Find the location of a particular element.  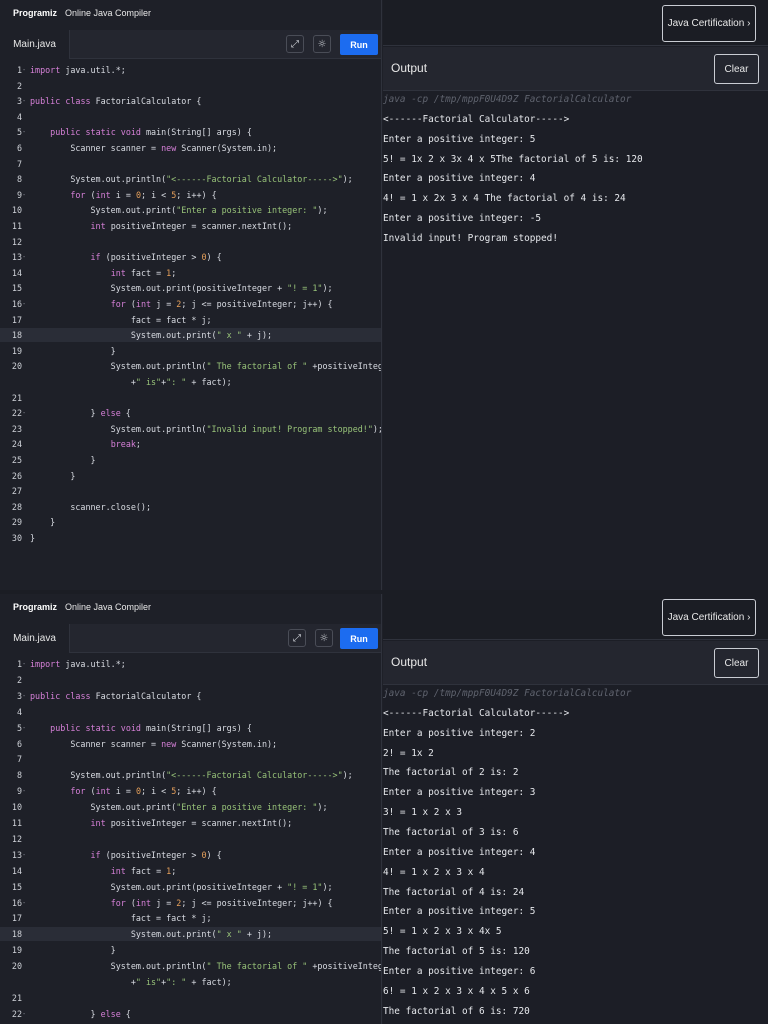

code-text: public class FactorialCalculator { is located at coordinates (116, 695).